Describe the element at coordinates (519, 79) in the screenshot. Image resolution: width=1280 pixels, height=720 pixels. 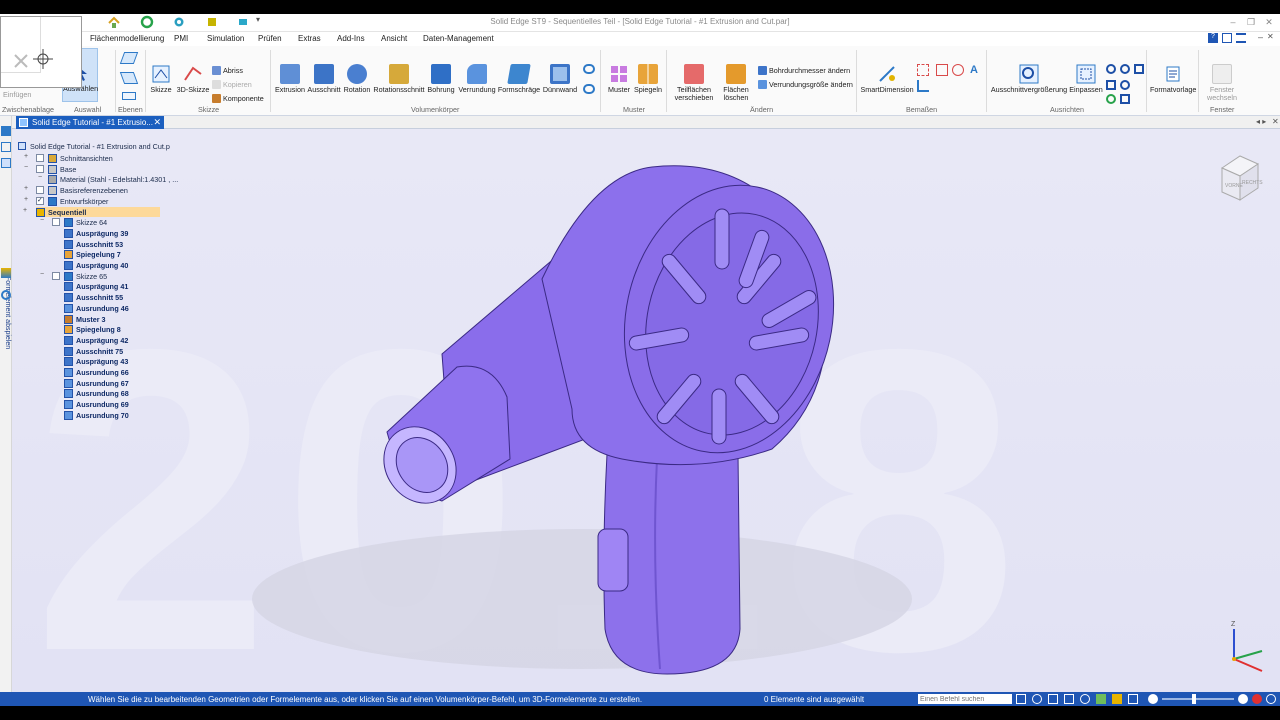
I see `draft-button: Formschräge` at that location.